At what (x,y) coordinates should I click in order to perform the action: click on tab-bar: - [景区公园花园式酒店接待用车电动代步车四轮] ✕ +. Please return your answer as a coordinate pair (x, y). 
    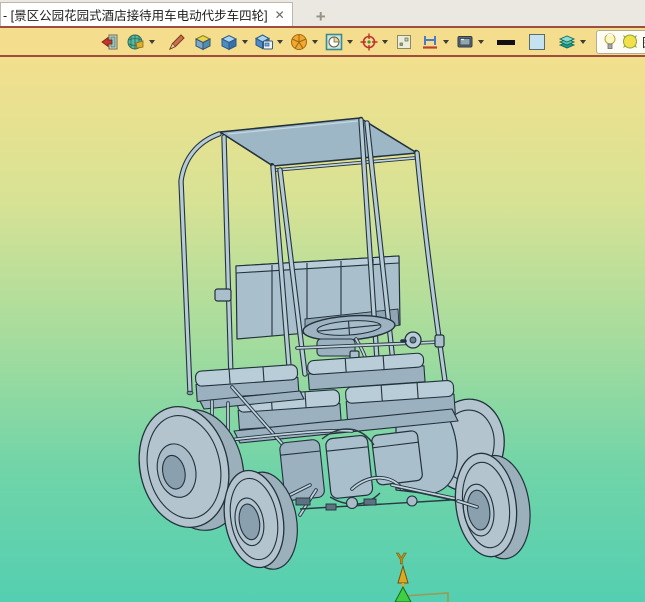
    Looking at the image, I should click on (322, 14).